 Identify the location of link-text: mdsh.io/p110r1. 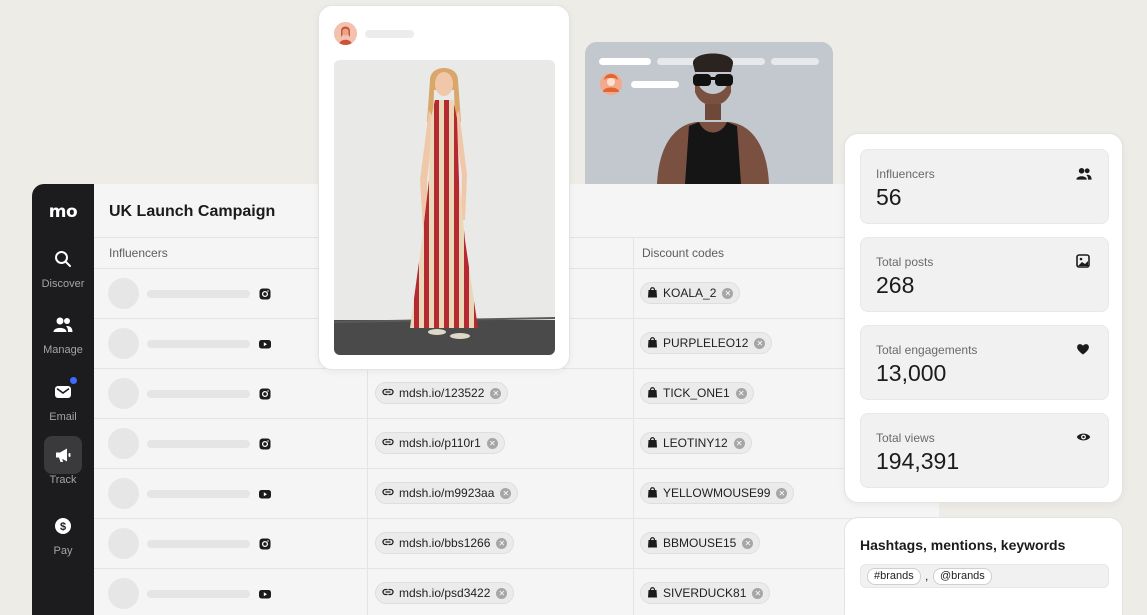
(440, 443).